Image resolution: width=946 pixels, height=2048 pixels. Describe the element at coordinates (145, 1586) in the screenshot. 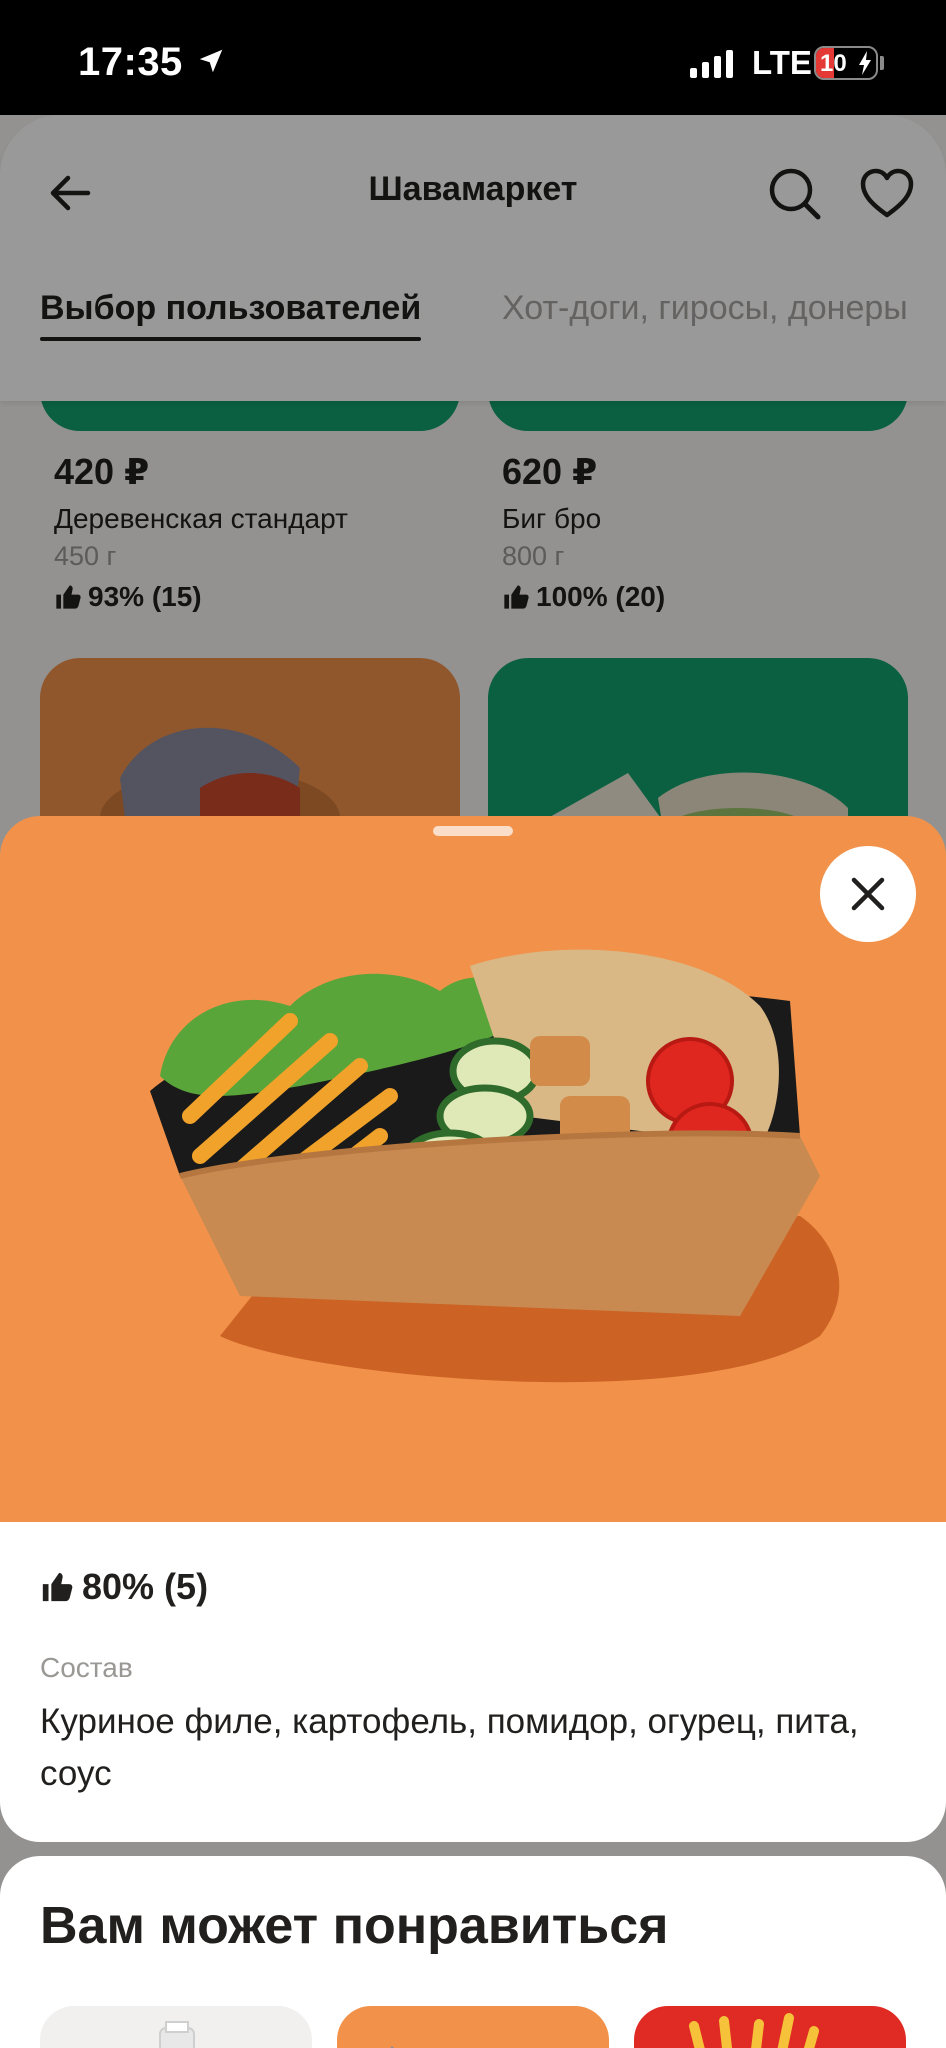

I see `rating-value: 80% (5)` at that location.